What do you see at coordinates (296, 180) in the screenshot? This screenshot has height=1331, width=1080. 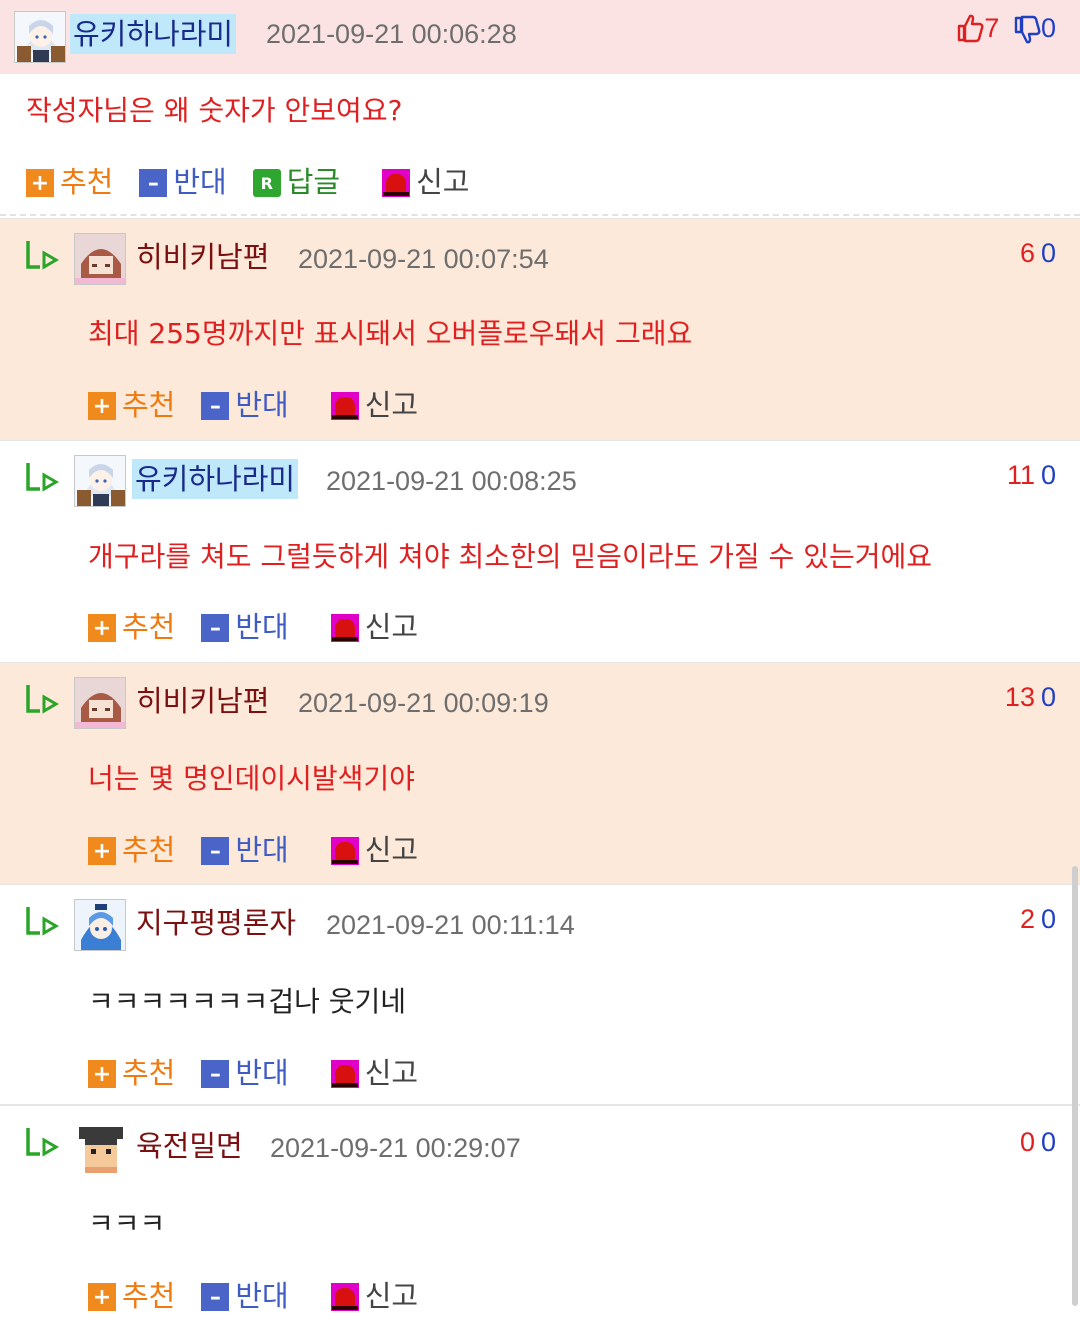 I see `reply-button: R 답글` at bounding box center [296, 180].